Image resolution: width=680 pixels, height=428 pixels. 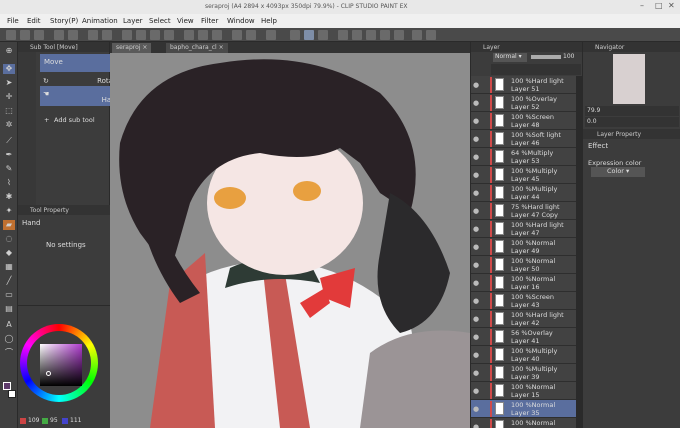 I want to click on menu-window: Window, so click(x=241, y=21).